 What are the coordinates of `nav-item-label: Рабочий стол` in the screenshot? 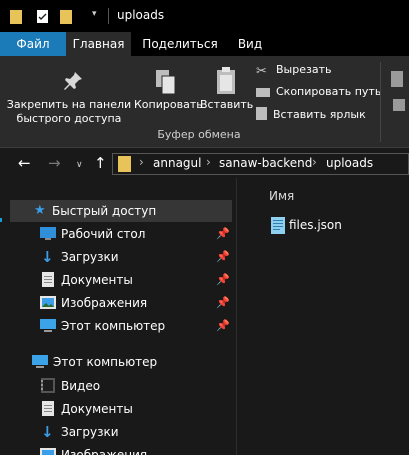 It's located at (103, 234).